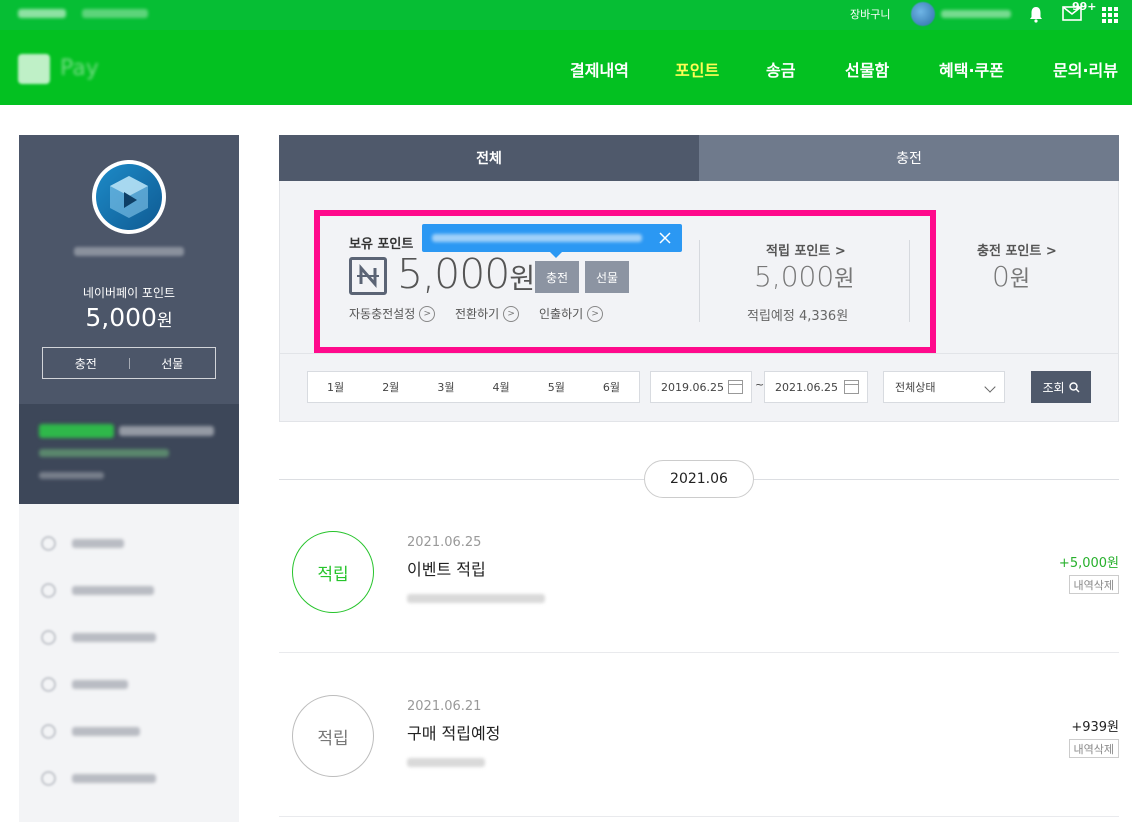  Describe the element at coordinates (1085, 69) in the screenshot. I see `nav-item-support: 문의·리뷰` at that location.